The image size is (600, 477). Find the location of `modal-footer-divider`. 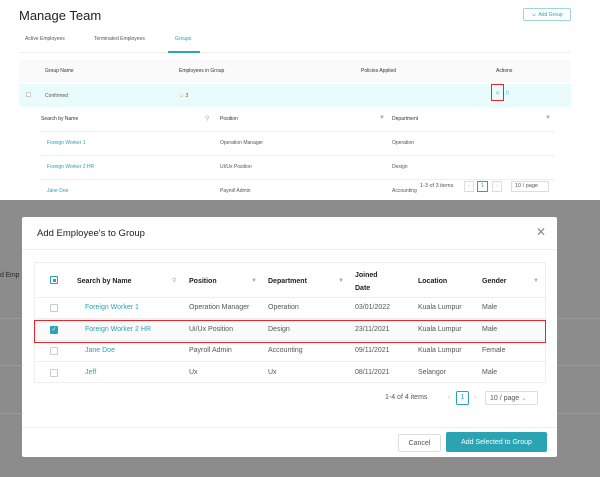

modal-footer-divider is located at coordinates (289, 427).